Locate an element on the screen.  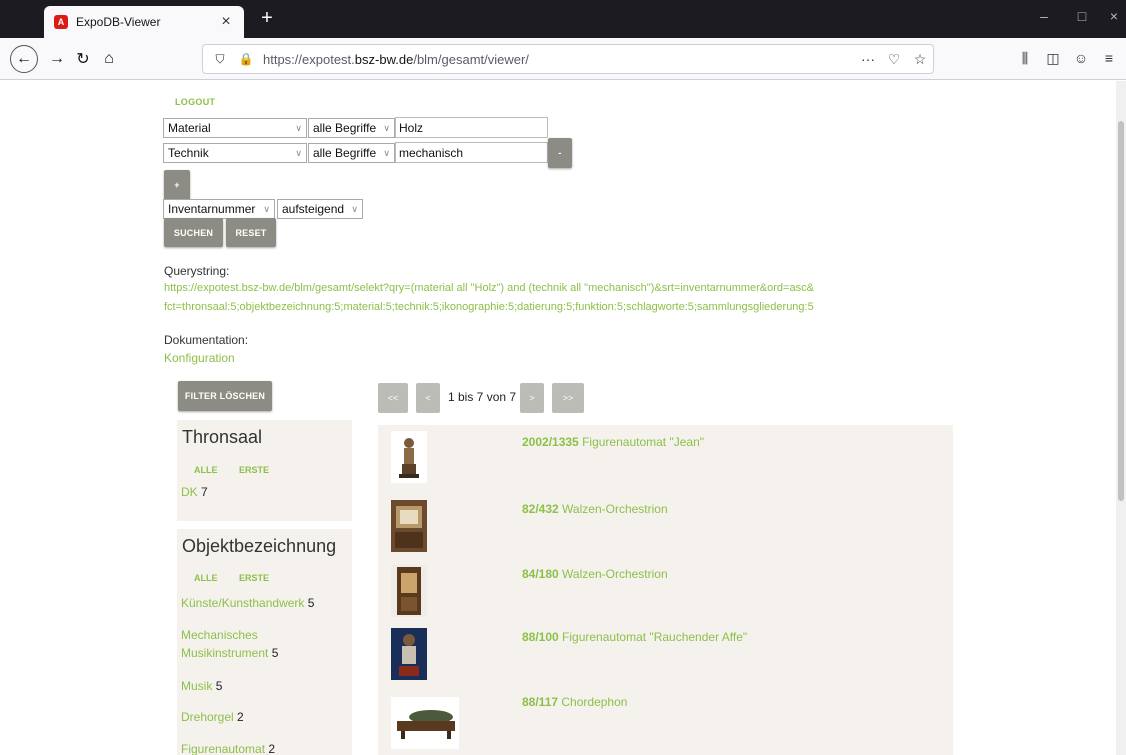
facet-title: Thronsaal is located at coordinates (222, 437).